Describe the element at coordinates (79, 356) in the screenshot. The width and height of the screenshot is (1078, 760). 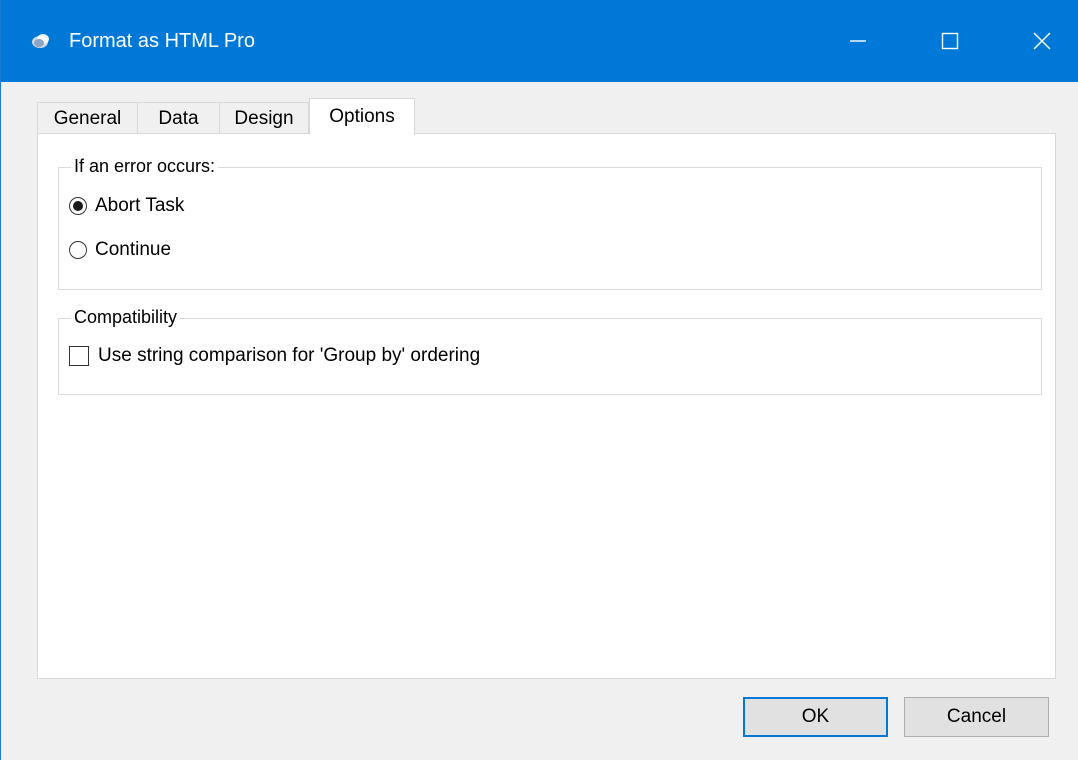
I see `string-comparison-checkbox` at that location.